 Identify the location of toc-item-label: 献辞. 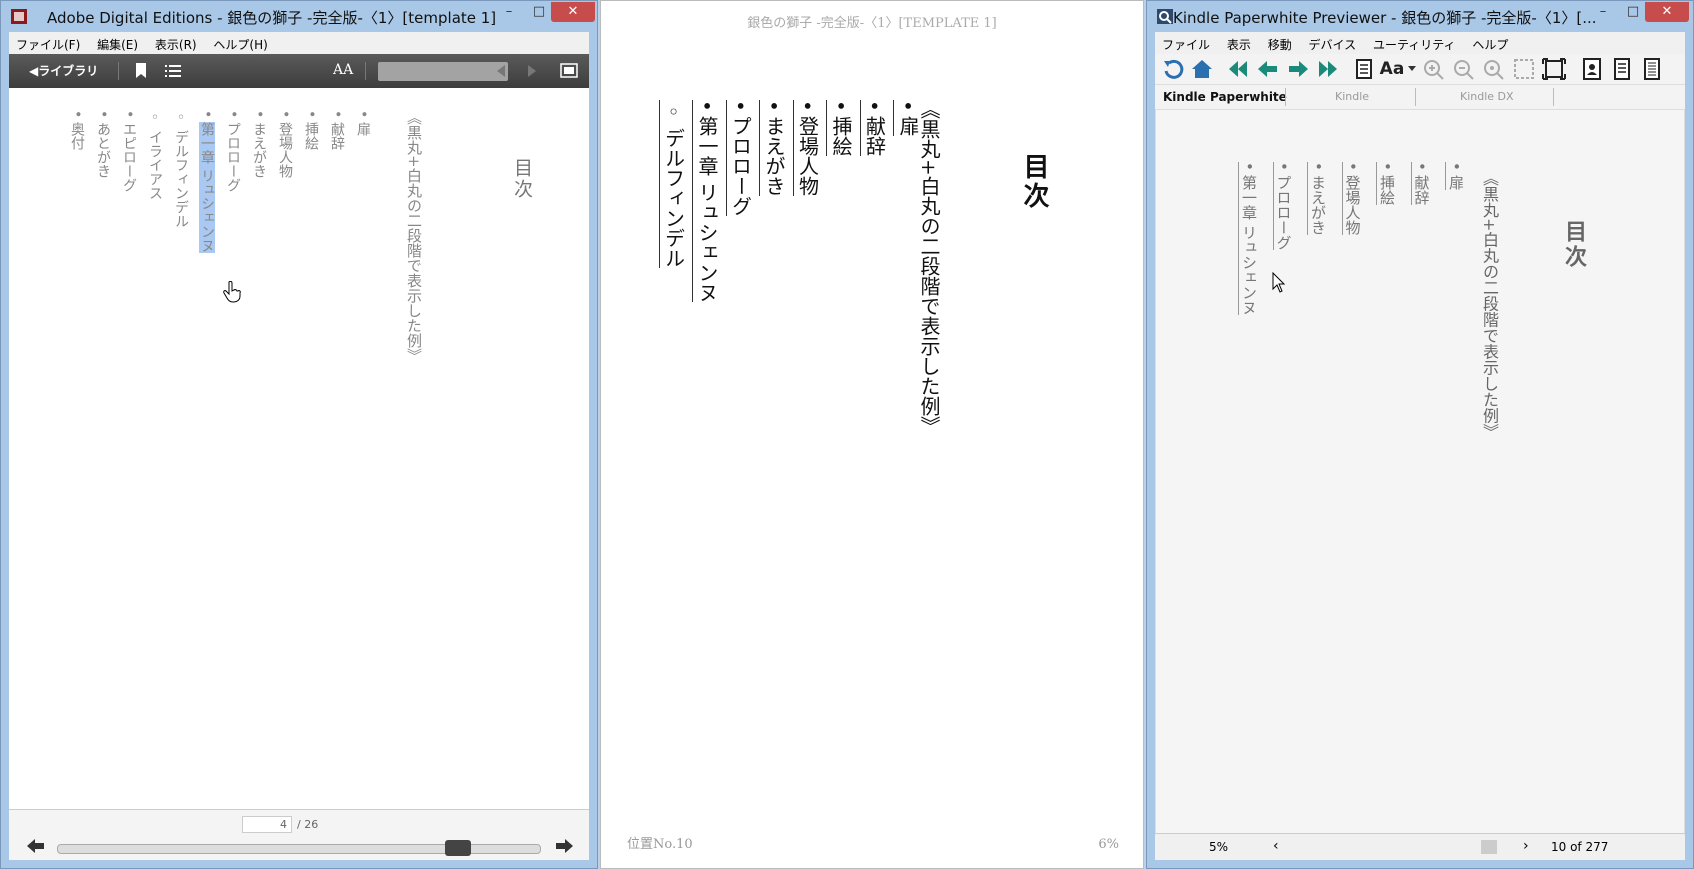
(1421, 189).